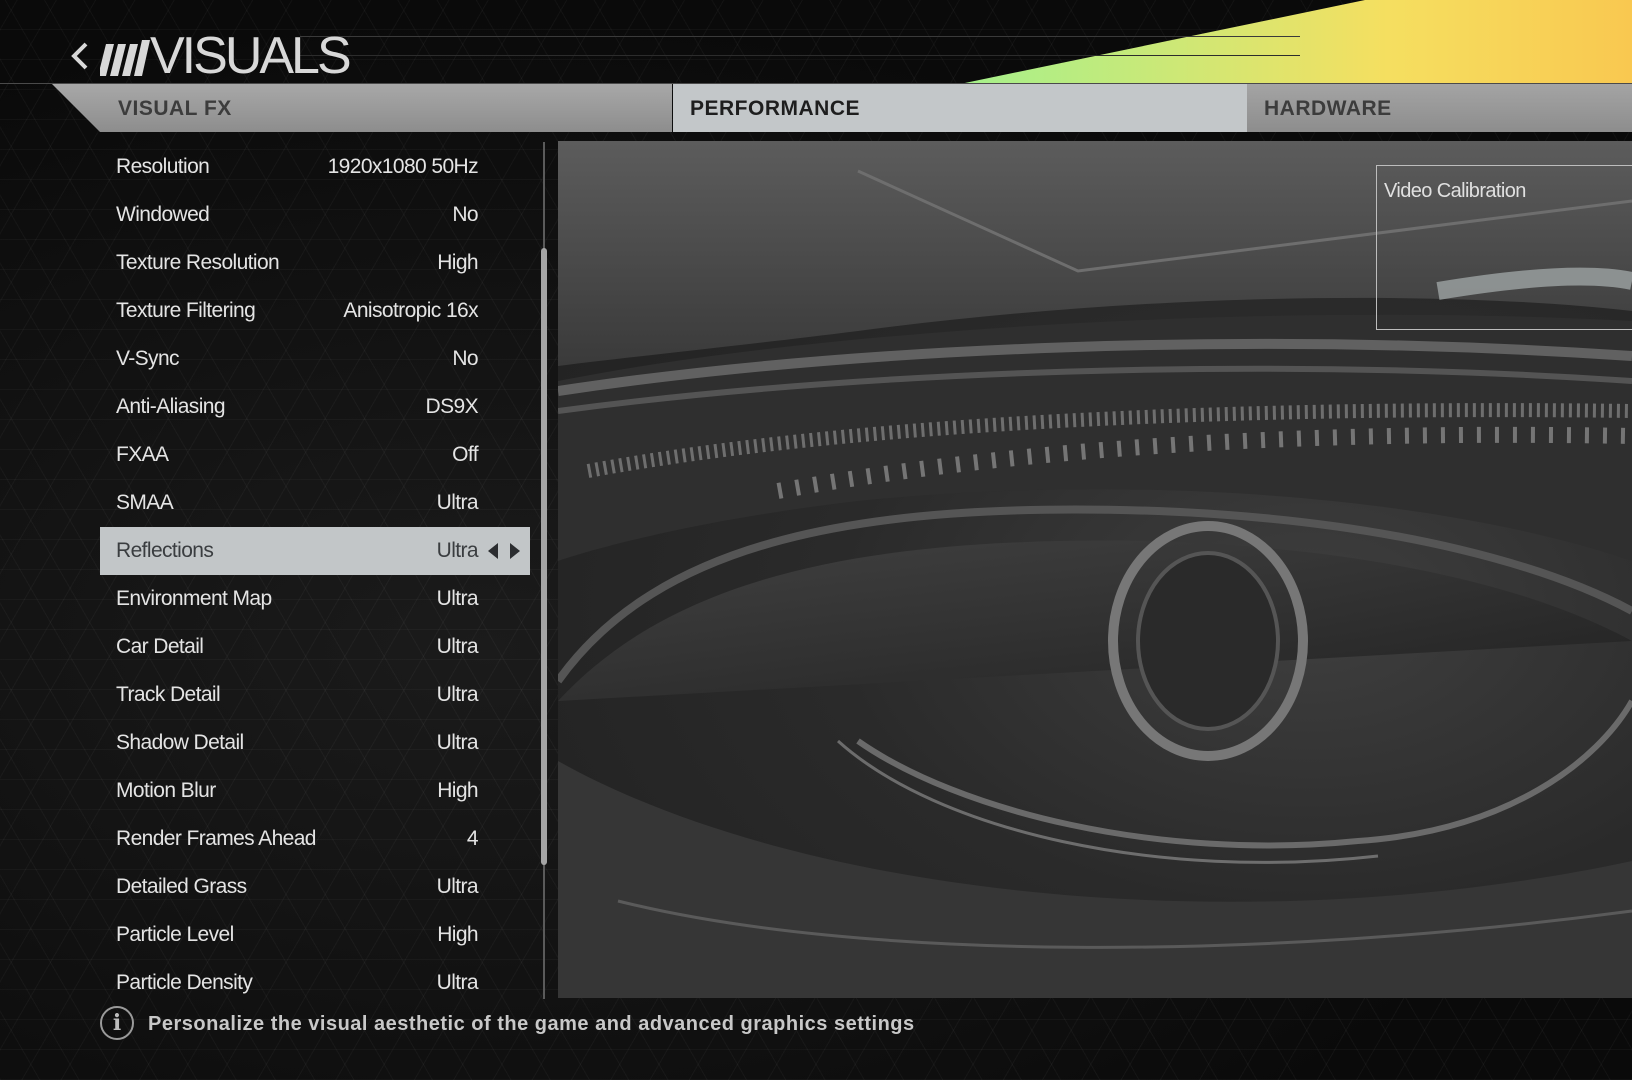  What do you see at coordinates (117, 1023) in the screenshot?
I see `info-icon: i` at bounding box center [117, 1023].